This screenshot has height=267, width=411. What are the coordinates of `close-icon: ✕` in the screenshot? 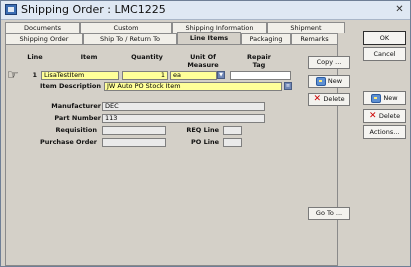 It's located at (399, 10).